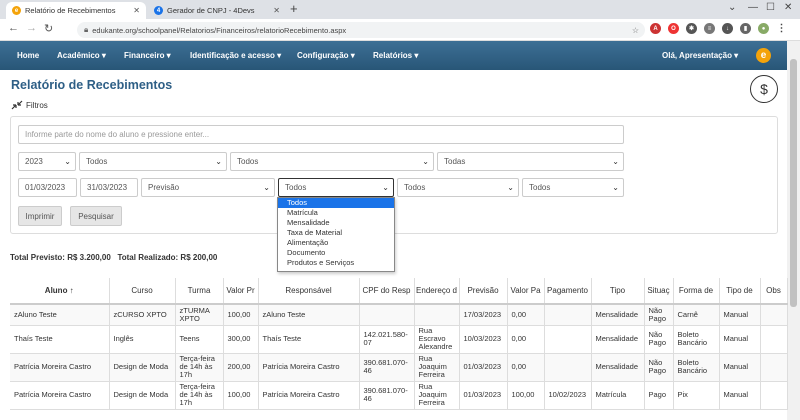 Image resolution: width=800 pixels, height=420 pixels. I want to click on nav-academico: Acadêmico ▾, so click(81, 55).